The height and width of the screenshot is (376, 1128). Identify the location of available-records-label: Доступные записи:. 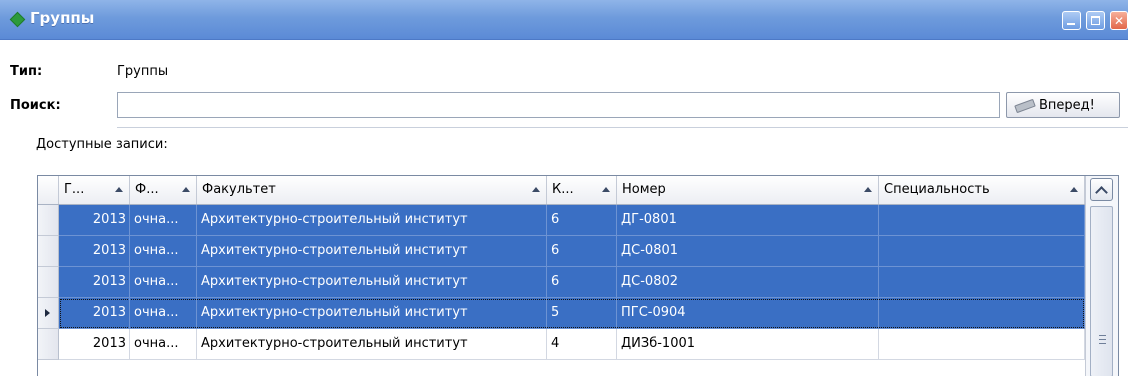
(102, 144).